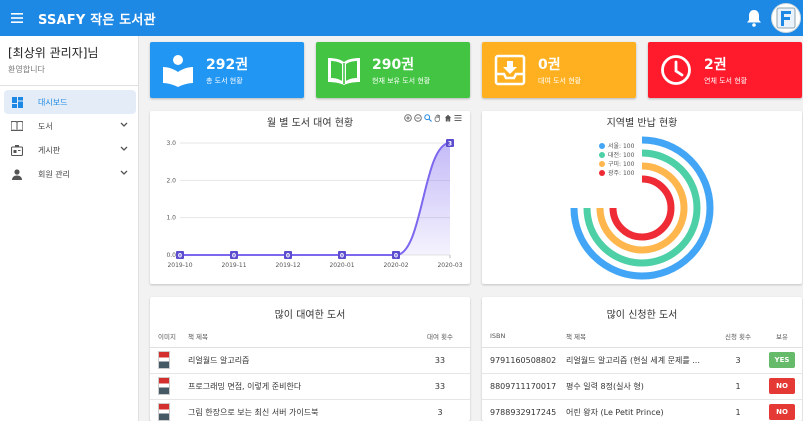  I want to click on sidebar-item-label: 도서, so click(45, 126).